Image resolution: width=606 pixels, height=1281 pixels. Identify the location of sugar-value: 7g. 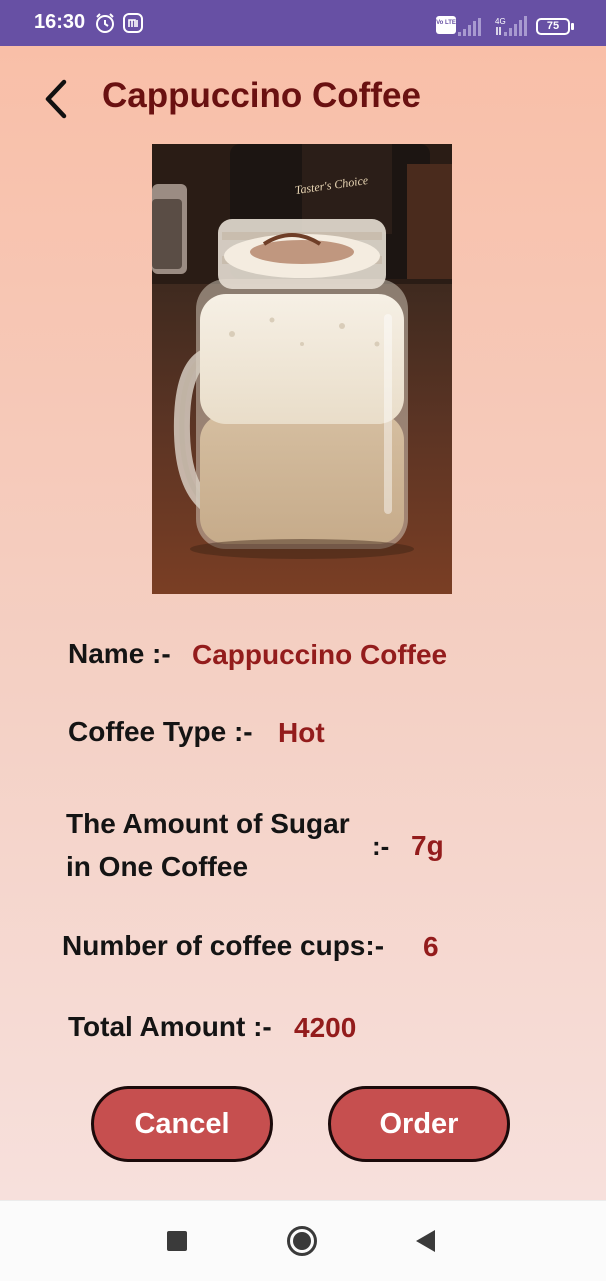
(427, 845).